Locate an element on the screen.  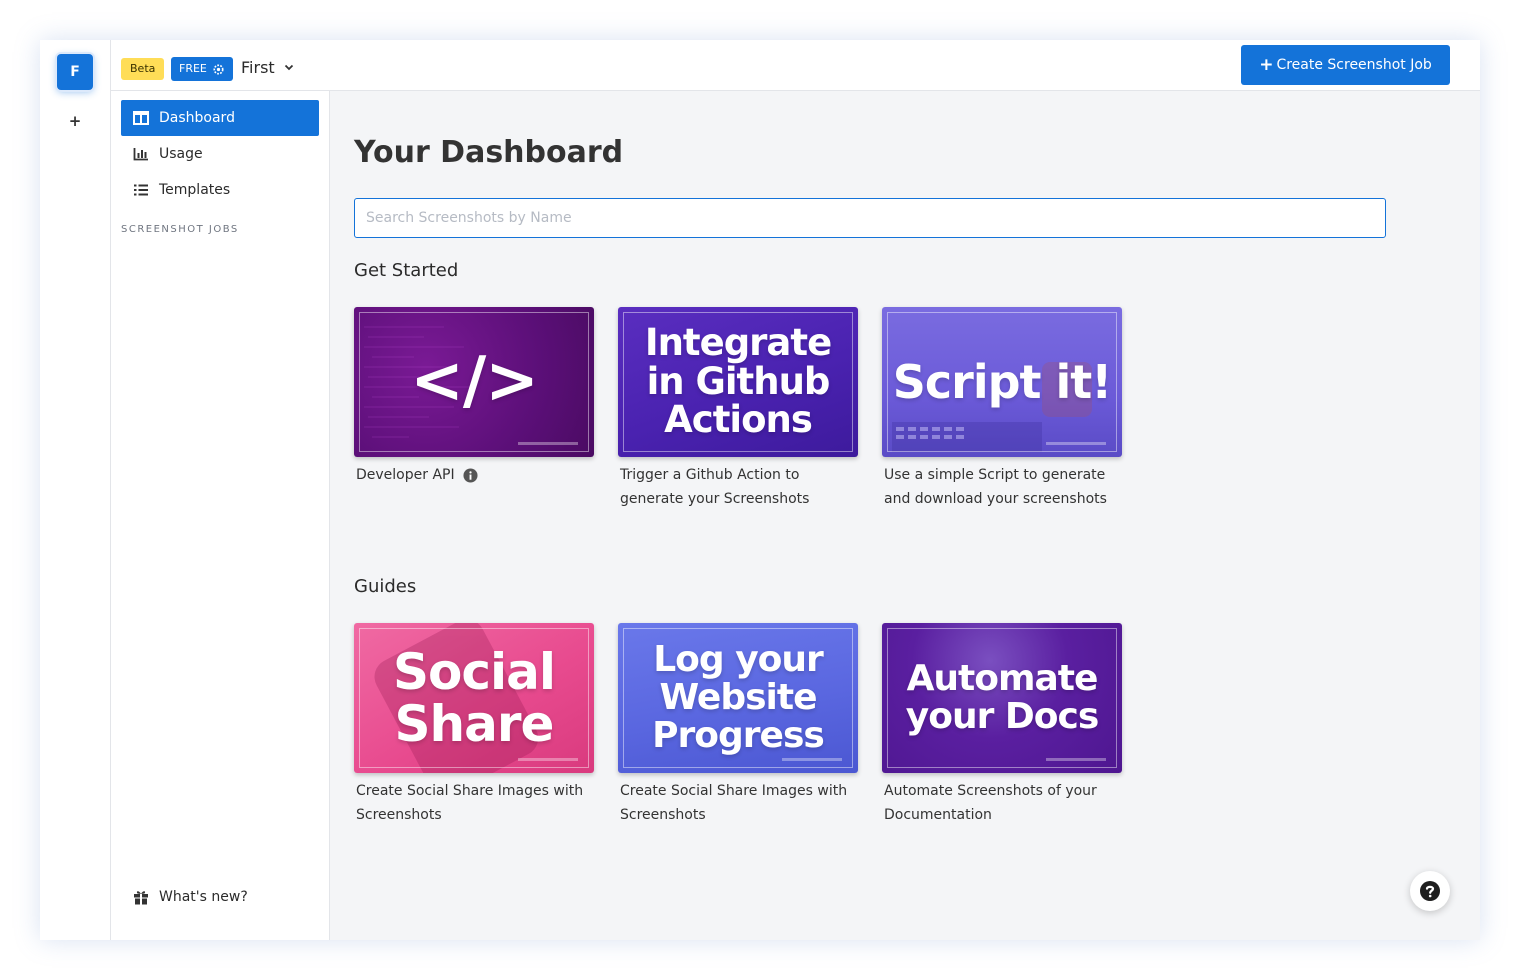
thumbnail-title: Automate your Docs is located at coordinates (1002, 697).